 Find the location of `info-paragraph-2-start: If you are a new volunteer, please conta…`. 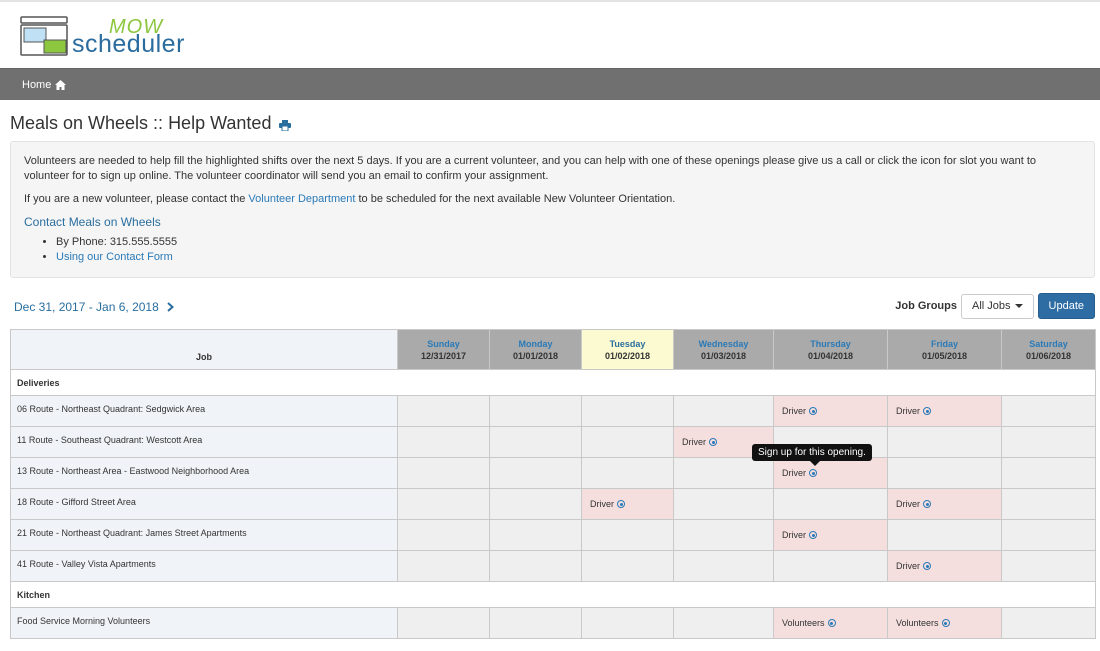

info-paragraph-2-start: If you are a new volunteer, please conta… is located at coordinates (136, 199).